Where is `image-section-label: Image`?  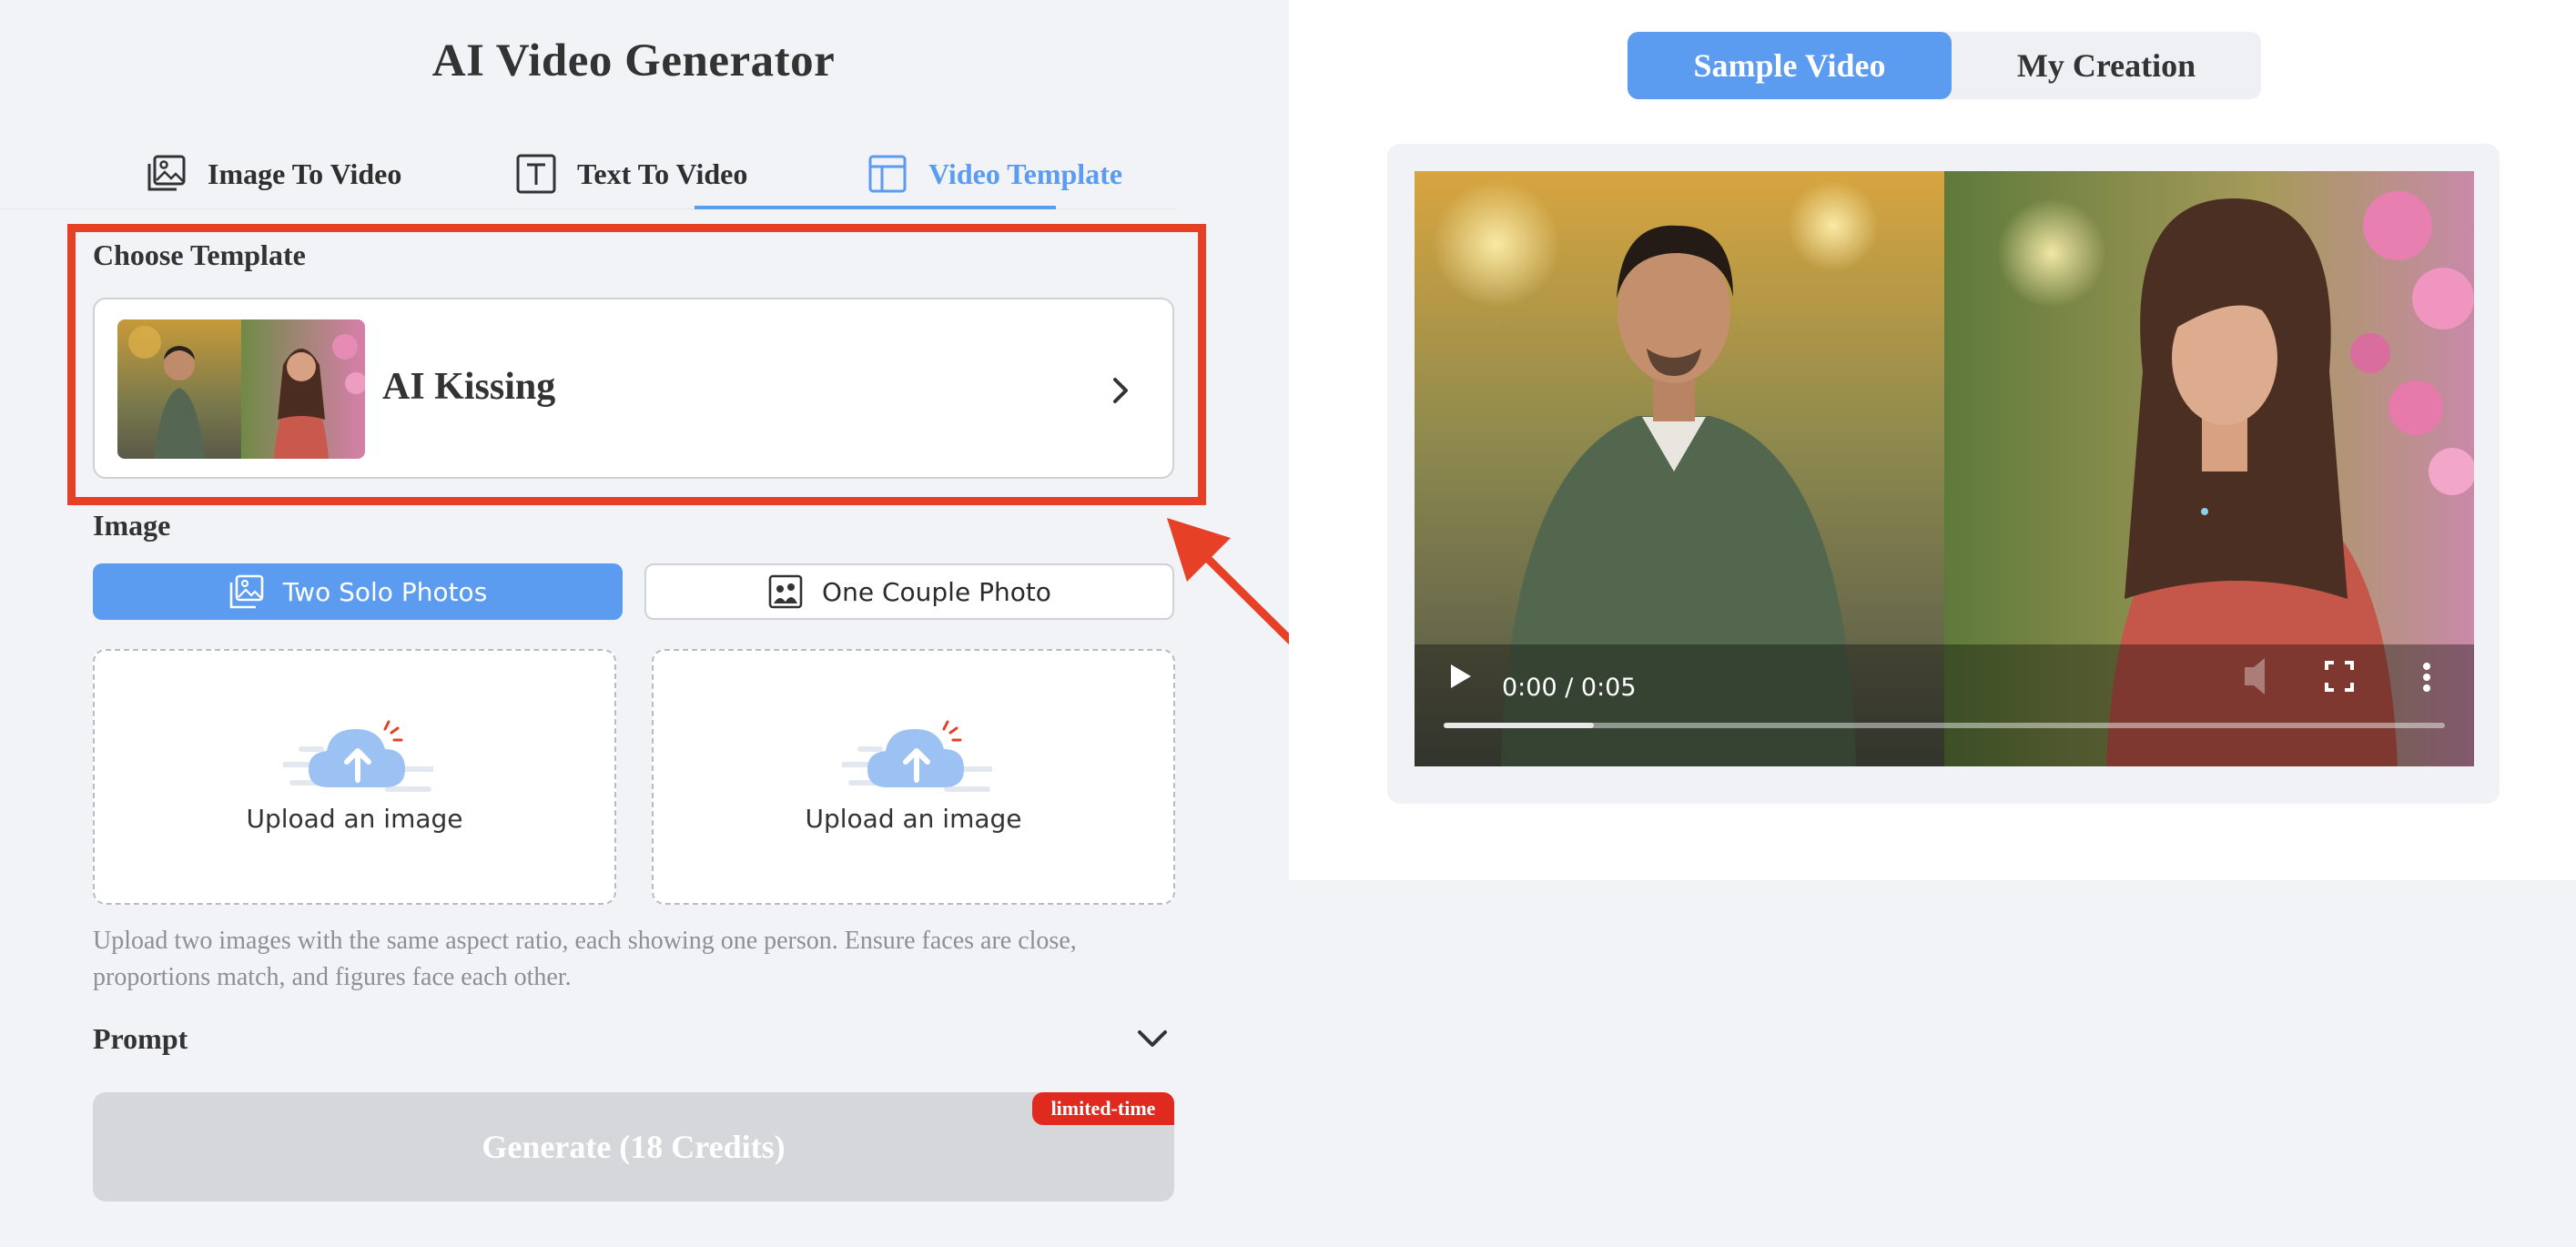
image-section-label: Image is located at coordinates (132, 525).